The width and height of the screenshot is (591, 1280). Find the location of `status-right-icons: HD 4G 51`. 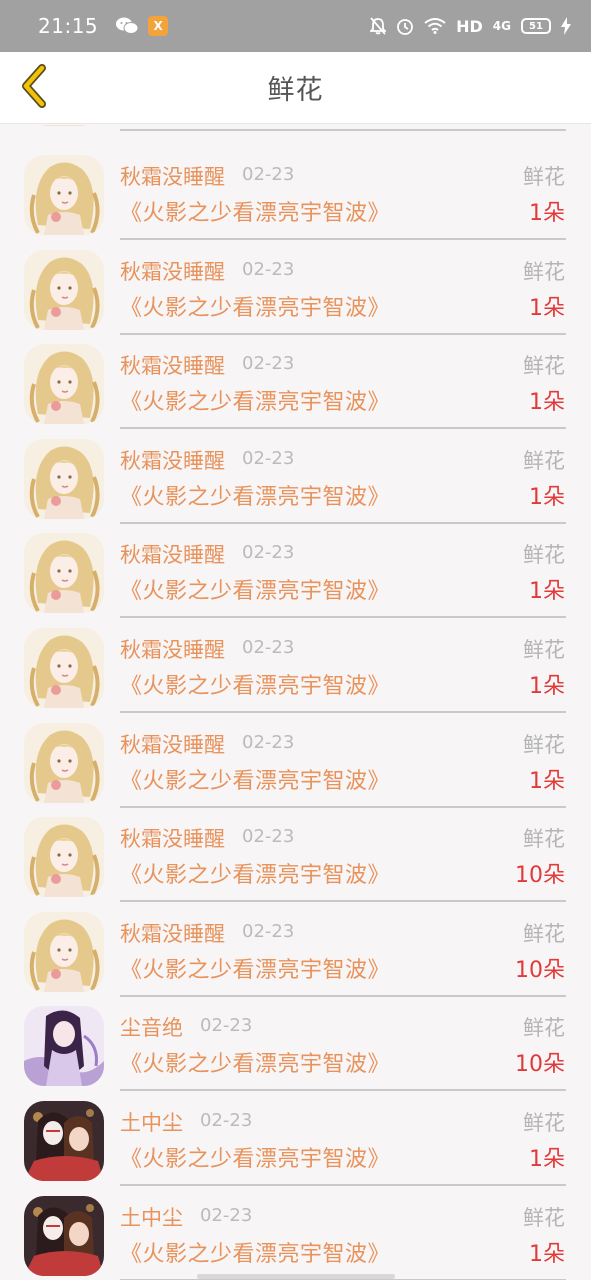

status-right-icons: HD 4G 51 is located at coordinates (470, 26).